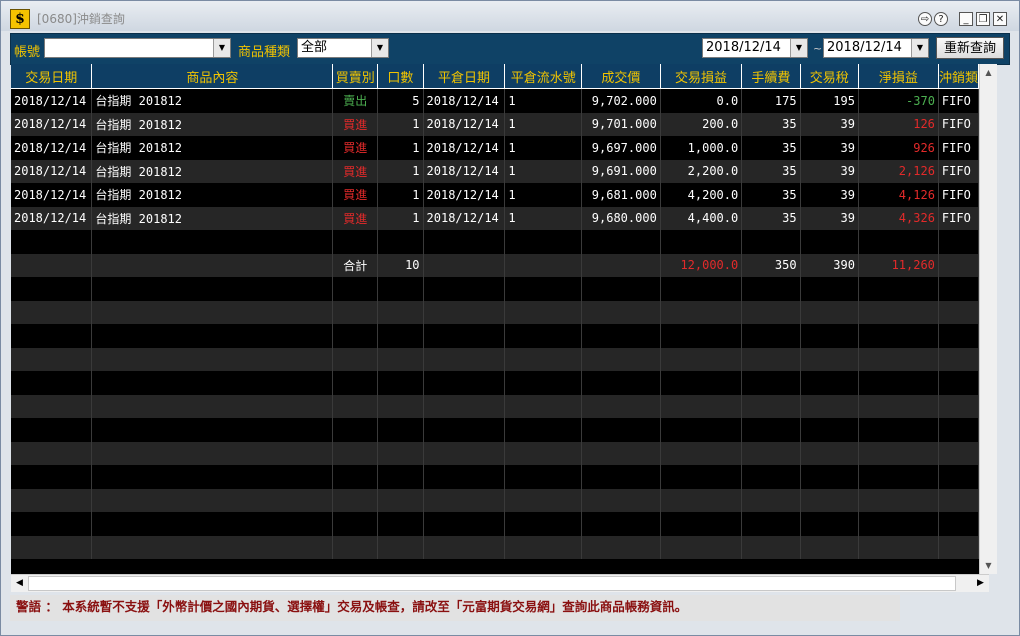 This screenshot has height=636, width=1020. What do you see at coordinates (621, 124) in the screenshot?
I see `table-cell: 9,701.000` at bounding box center [621, 124].